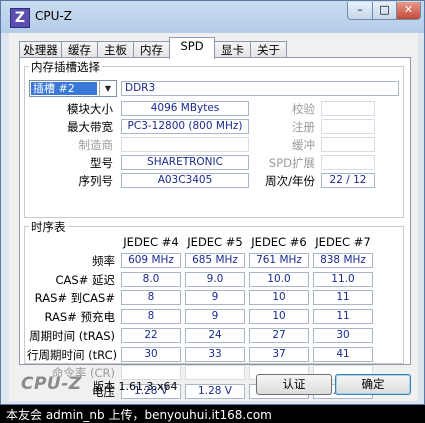 This screenshot has width=425, height=423. I want to click on timing-cell: 33, so click(215, 354).